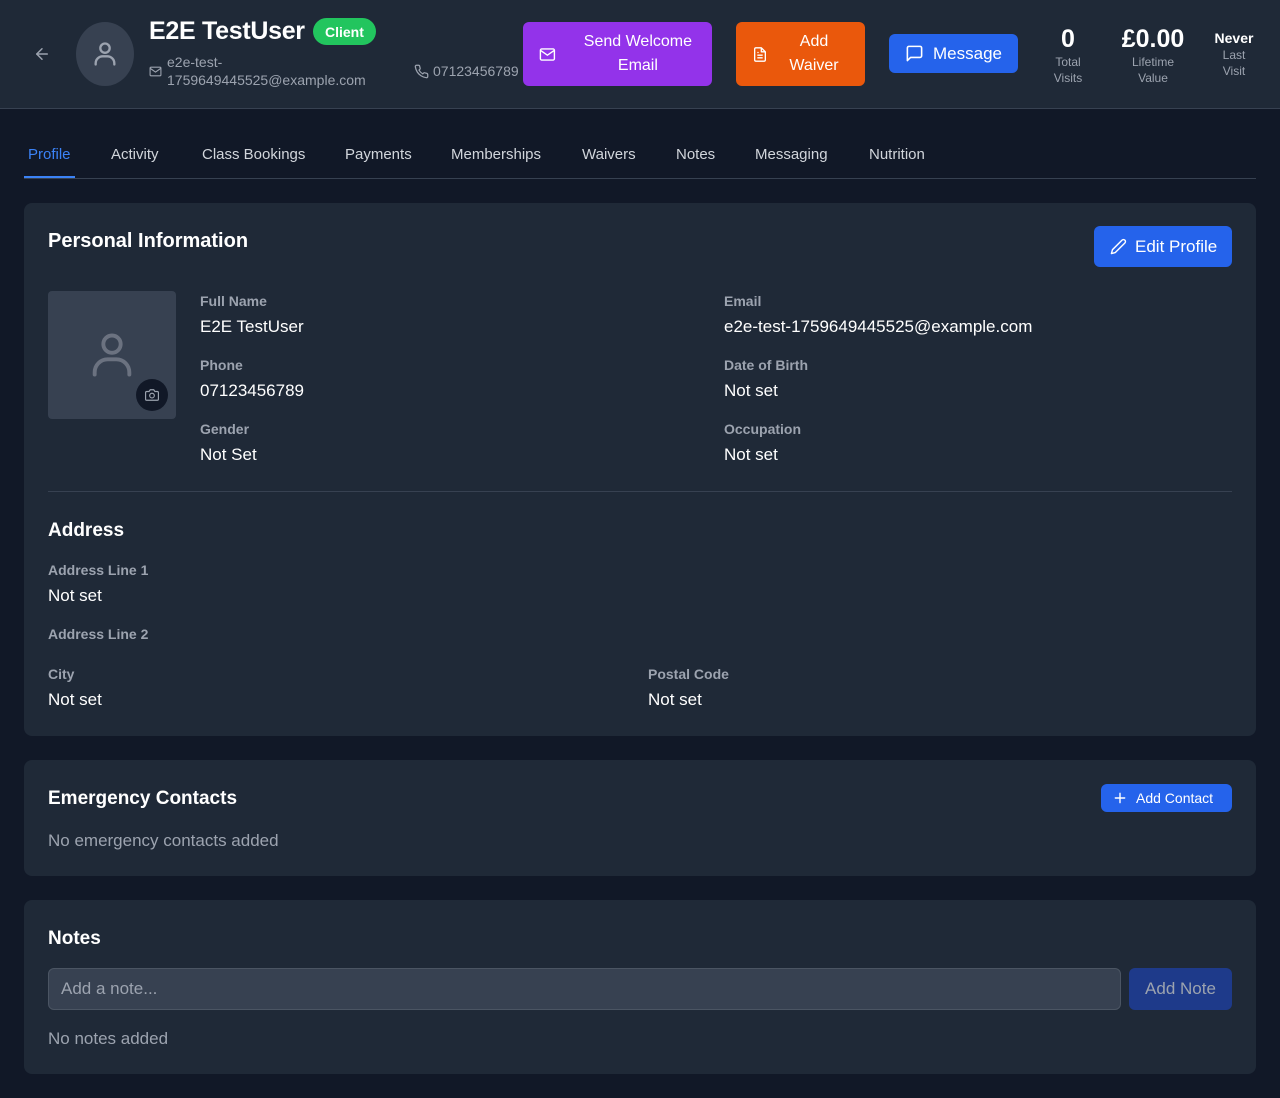 This screenshot has height=1098, width=1280. I want to click on postal-code-value: Not set, so click(675, 699).